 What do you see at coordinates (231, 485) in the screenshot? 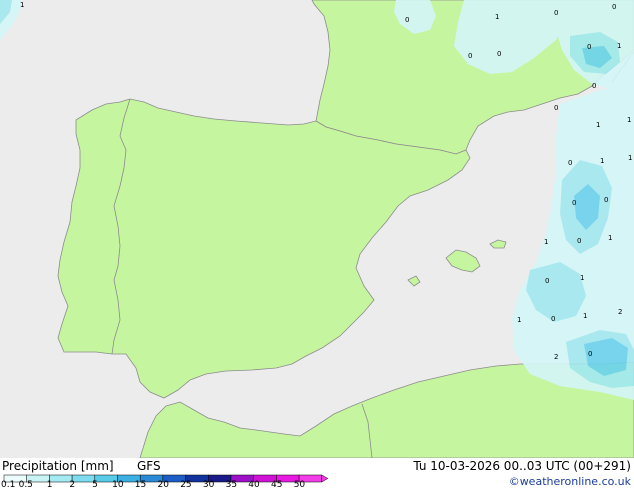
I see `colorbar-tick-label: 35` at bounding box center [231, 485].